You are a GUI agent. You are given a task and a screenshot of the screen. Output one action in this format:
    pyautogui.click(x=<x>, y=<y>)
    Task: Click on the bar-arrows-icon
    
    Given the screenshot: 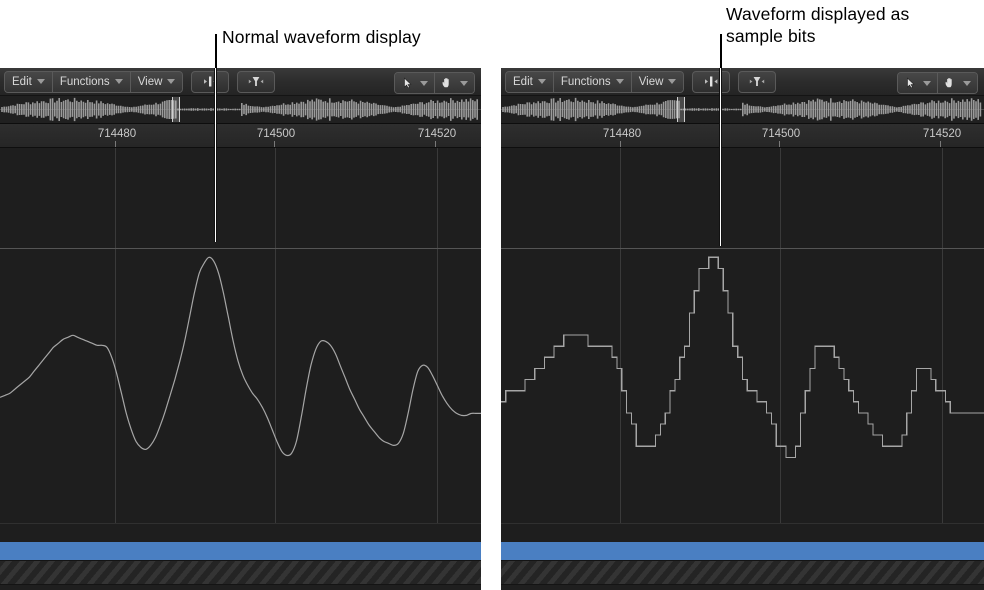 What is the action you would take?
    pyautogui.click(x=711, y=81)
    